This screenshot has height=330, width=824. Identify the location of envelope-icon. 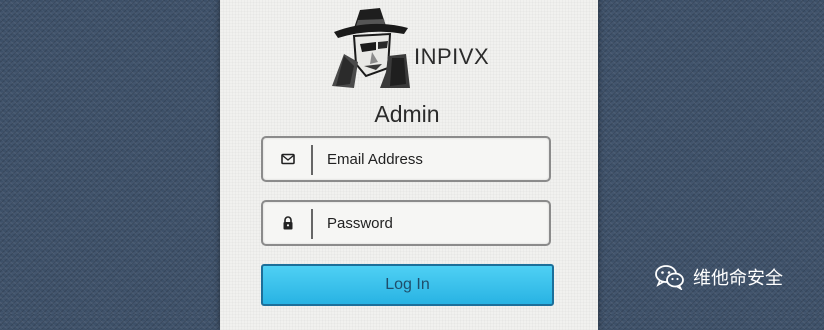
(288, 159).